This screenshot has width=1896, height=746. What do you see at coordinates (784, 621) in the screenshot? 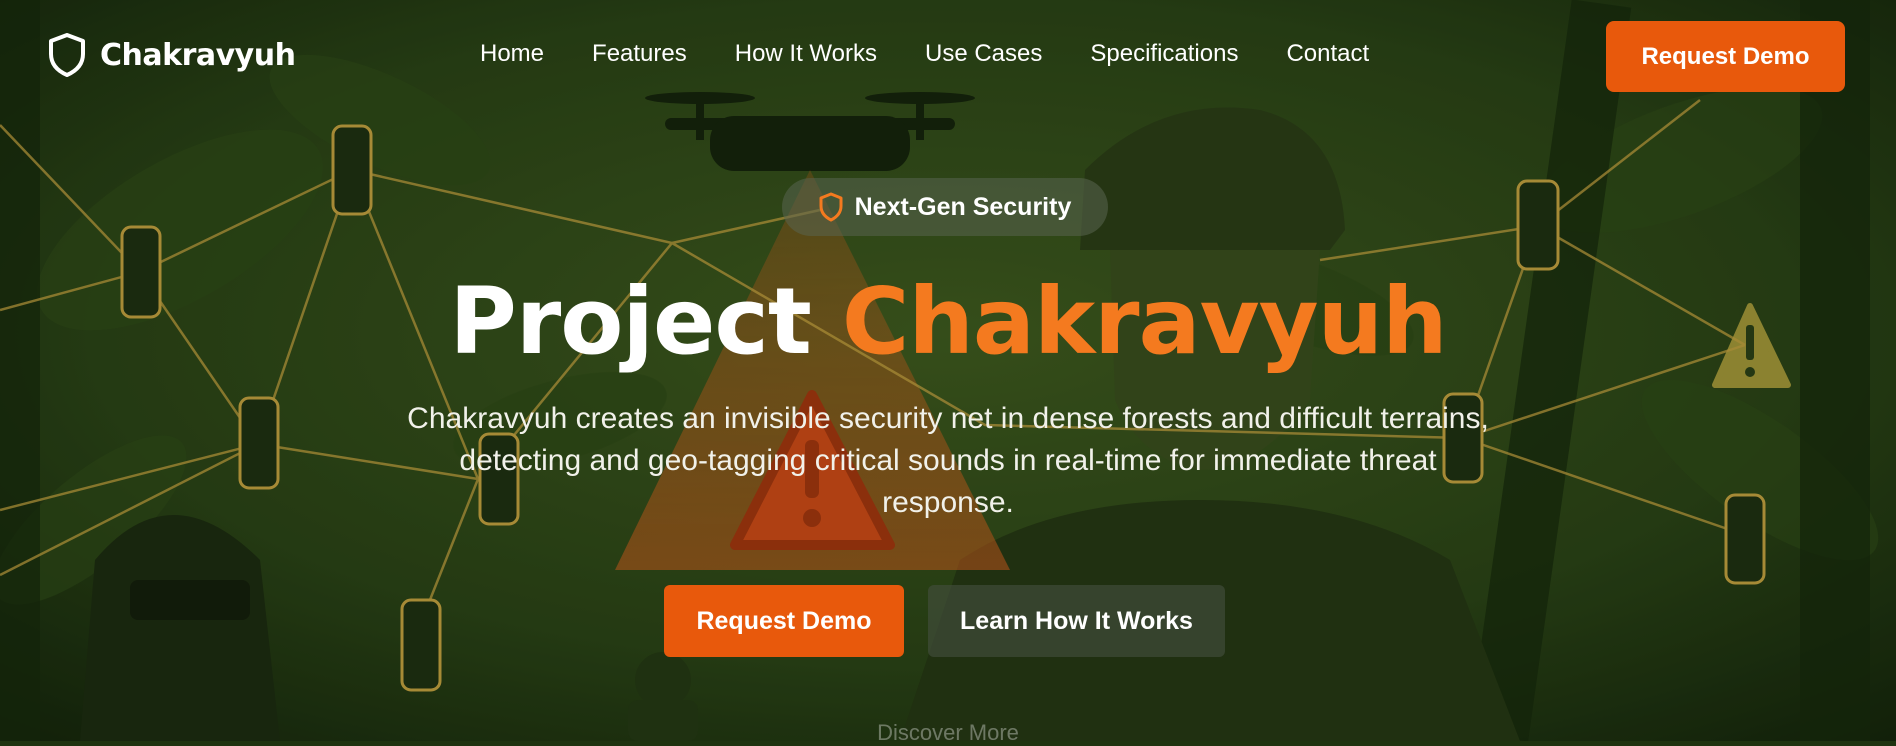
I see `hero-request-demo-button: Request Demo` at bounding box center [784, 621].